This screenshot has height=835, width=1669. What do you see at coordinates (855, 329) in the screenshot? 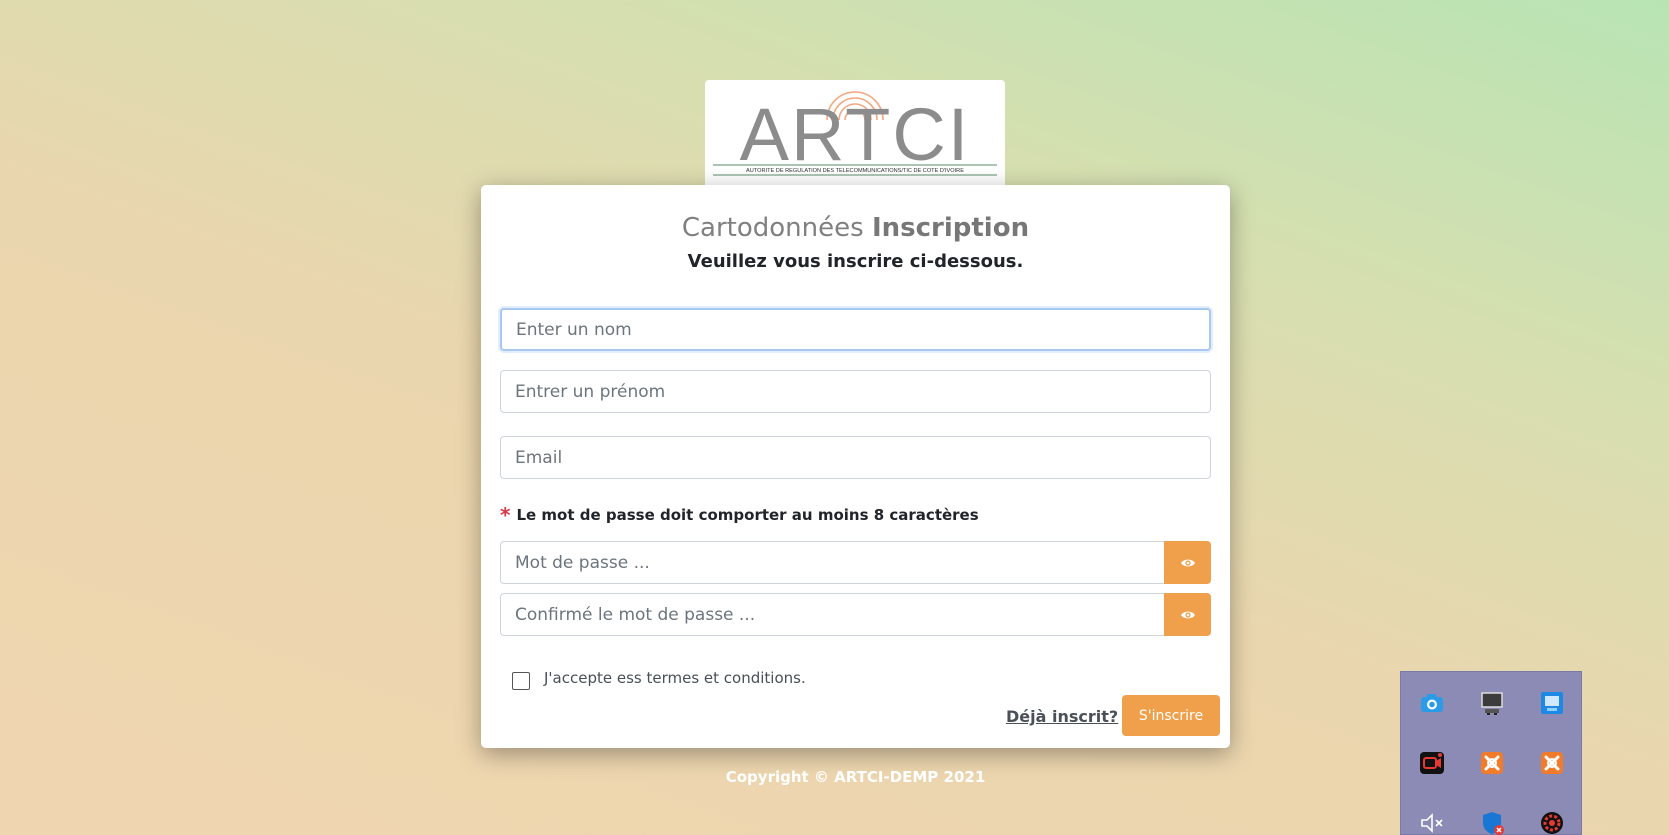
I see `nom-input` at bounding box center [855, 329].